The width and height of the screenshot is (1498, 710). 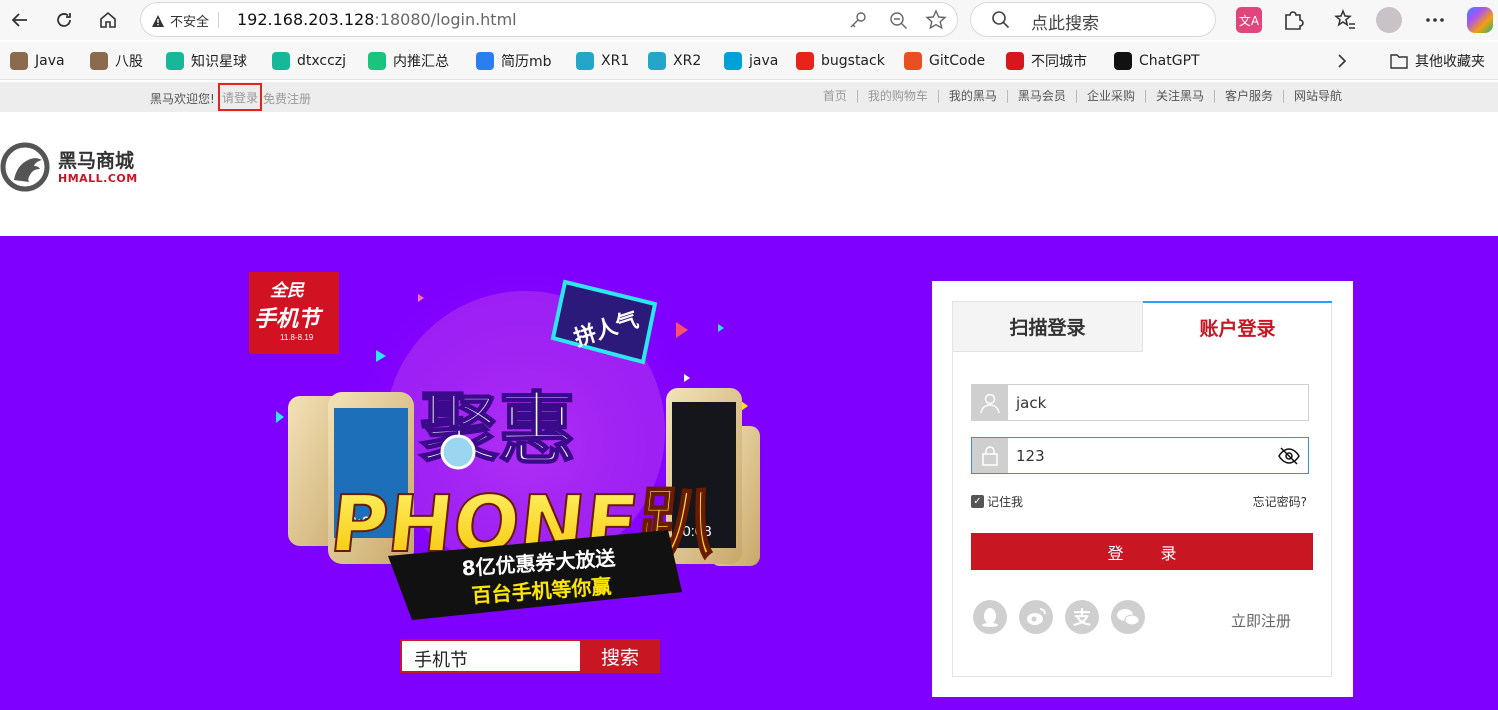 I want to click on promo-badge-top: 全民, so click(x=287, y=291).